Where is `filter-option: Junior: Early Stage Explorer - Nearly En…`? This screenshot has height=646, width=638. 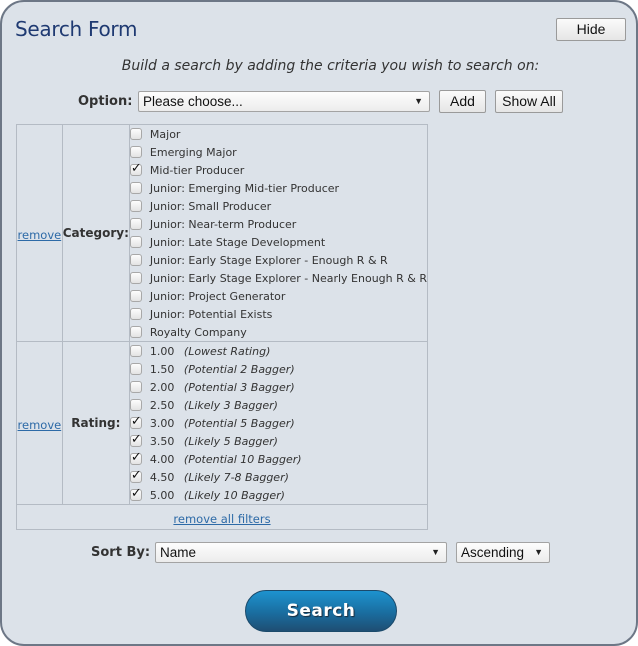
filter-option: Junior: Early Stage Explorer - Nearly En… is located at coordinates (278, 278).